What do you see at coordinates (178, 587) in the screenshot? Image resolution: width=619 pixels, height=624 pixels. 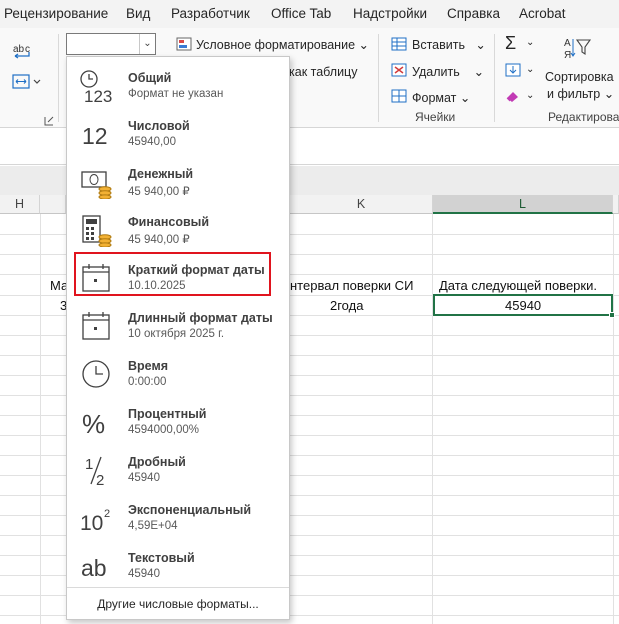 I see `dropdown-divider` at bounding box center [178, 587].